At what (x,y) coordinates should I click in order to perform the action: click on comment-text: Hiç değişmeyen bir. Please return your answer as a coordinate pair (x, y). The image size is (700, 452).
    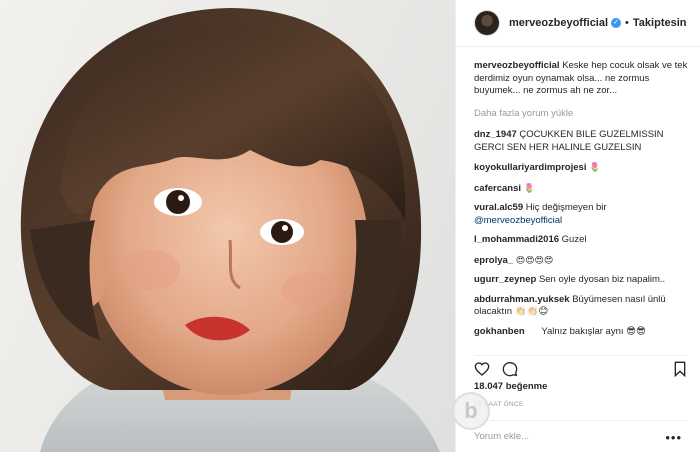
    Looking at the image, I should click on (566, 207).